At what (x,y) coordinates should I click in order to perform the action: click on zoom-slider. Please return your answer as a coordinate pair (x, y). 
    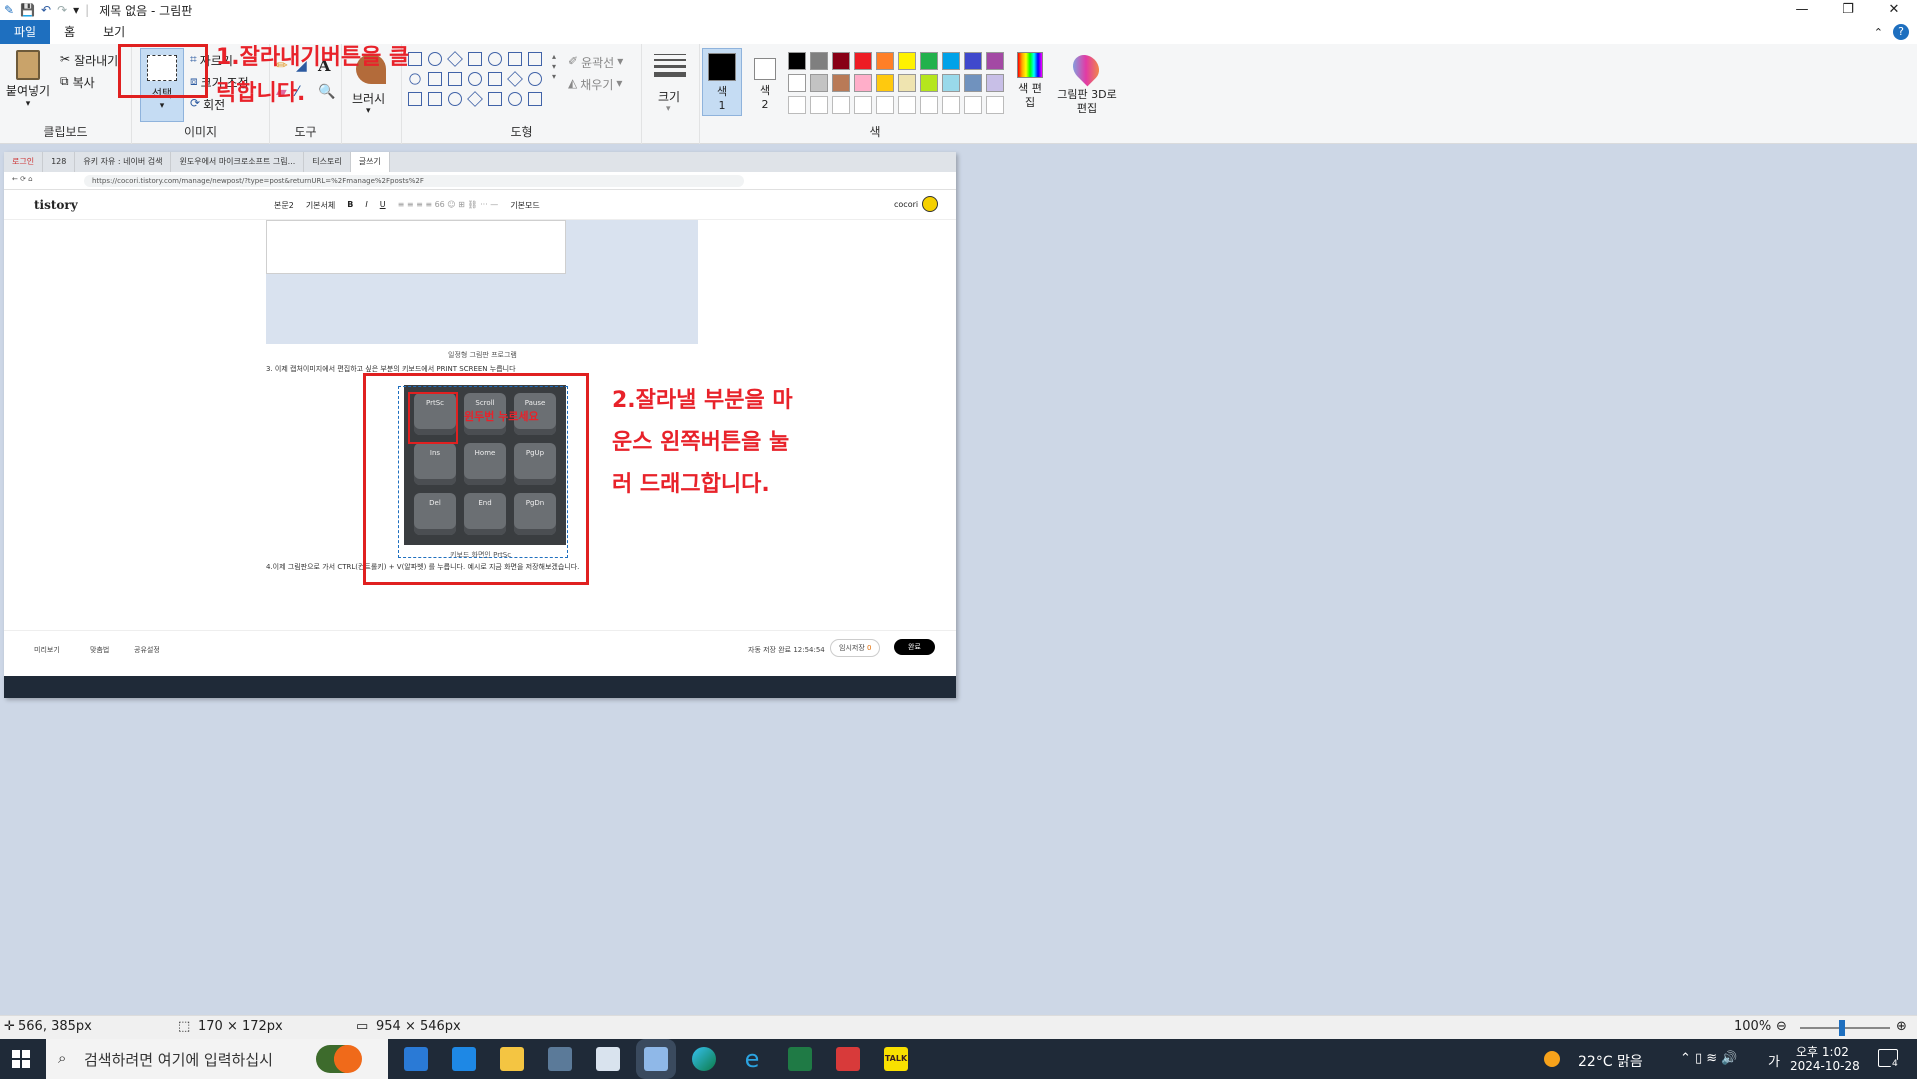
    Looking at the image, I should click on (1845, 1028).